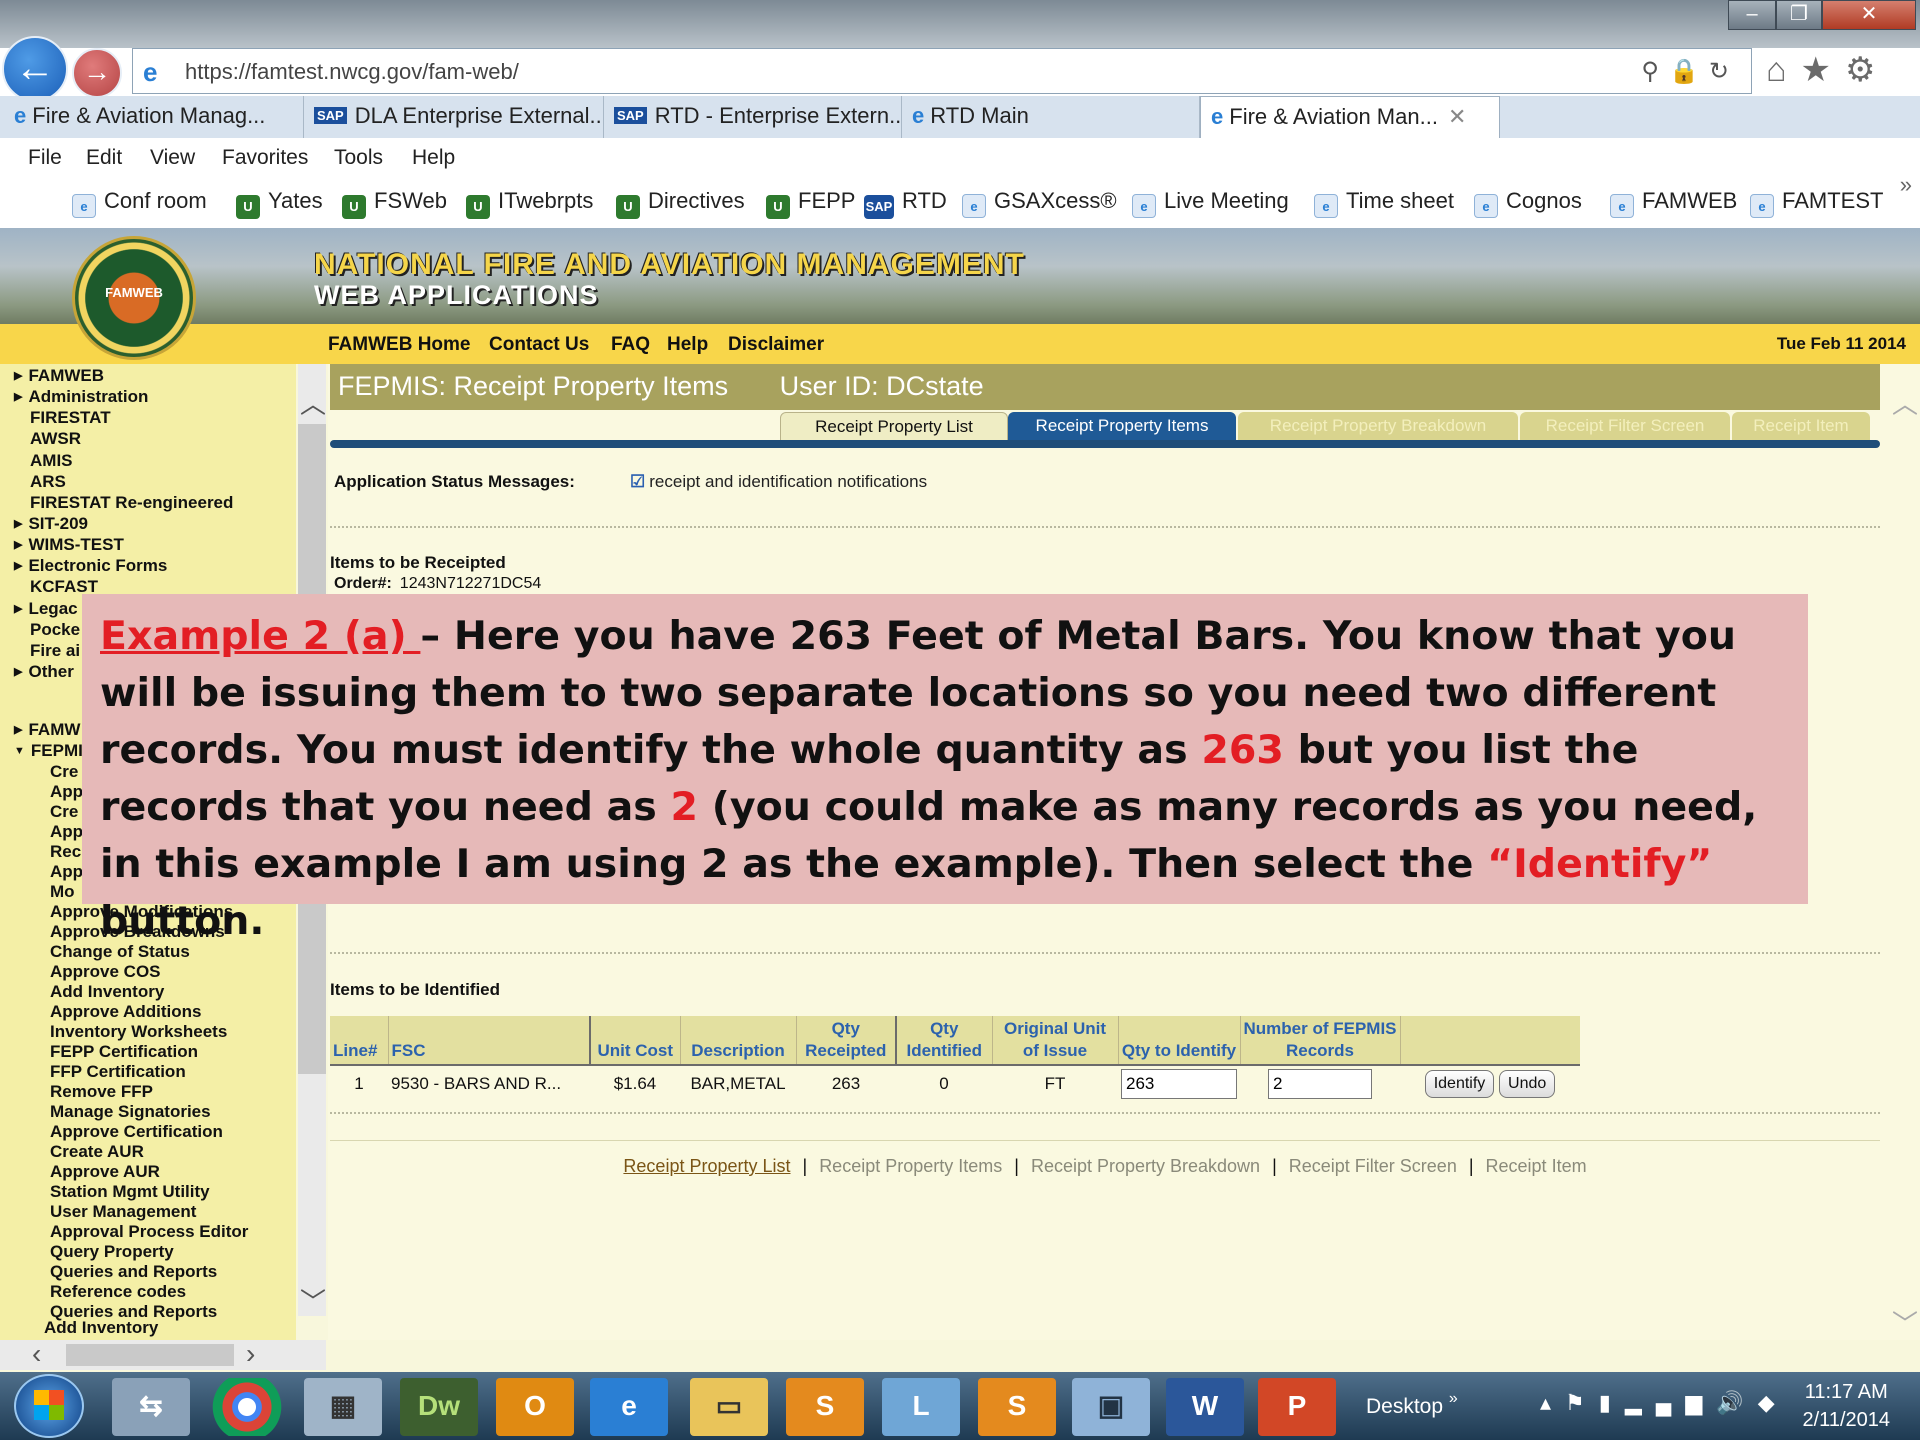 The image size is (1920, 1440). I want to click on sidebar-item: ▶ FAMWEB, so click(59, 376).